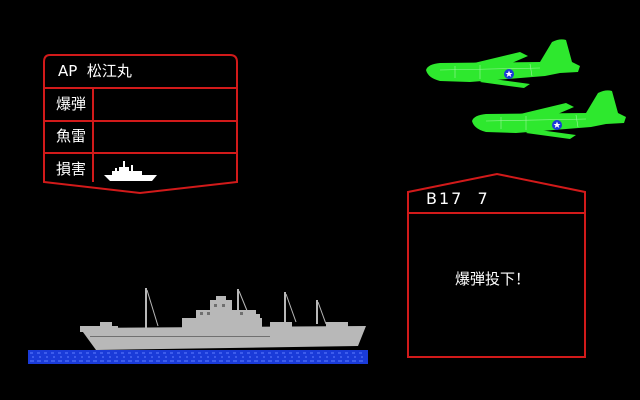 The width and height of the screenshot is (640, 400). What do you see at coordinates (130, 171) in the screenshot?
I see `warship-silhouette-icon` at bounding box center [130, 171].